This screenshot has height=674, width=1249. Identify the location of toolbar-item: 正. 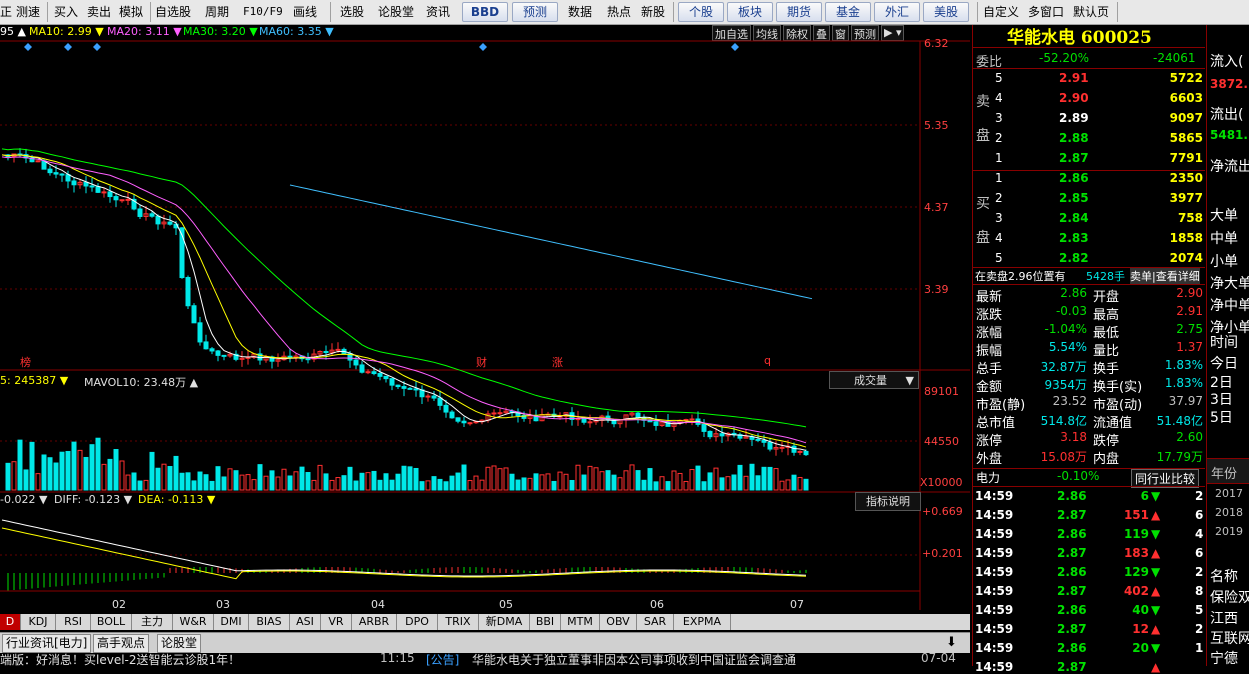
(6, 12).